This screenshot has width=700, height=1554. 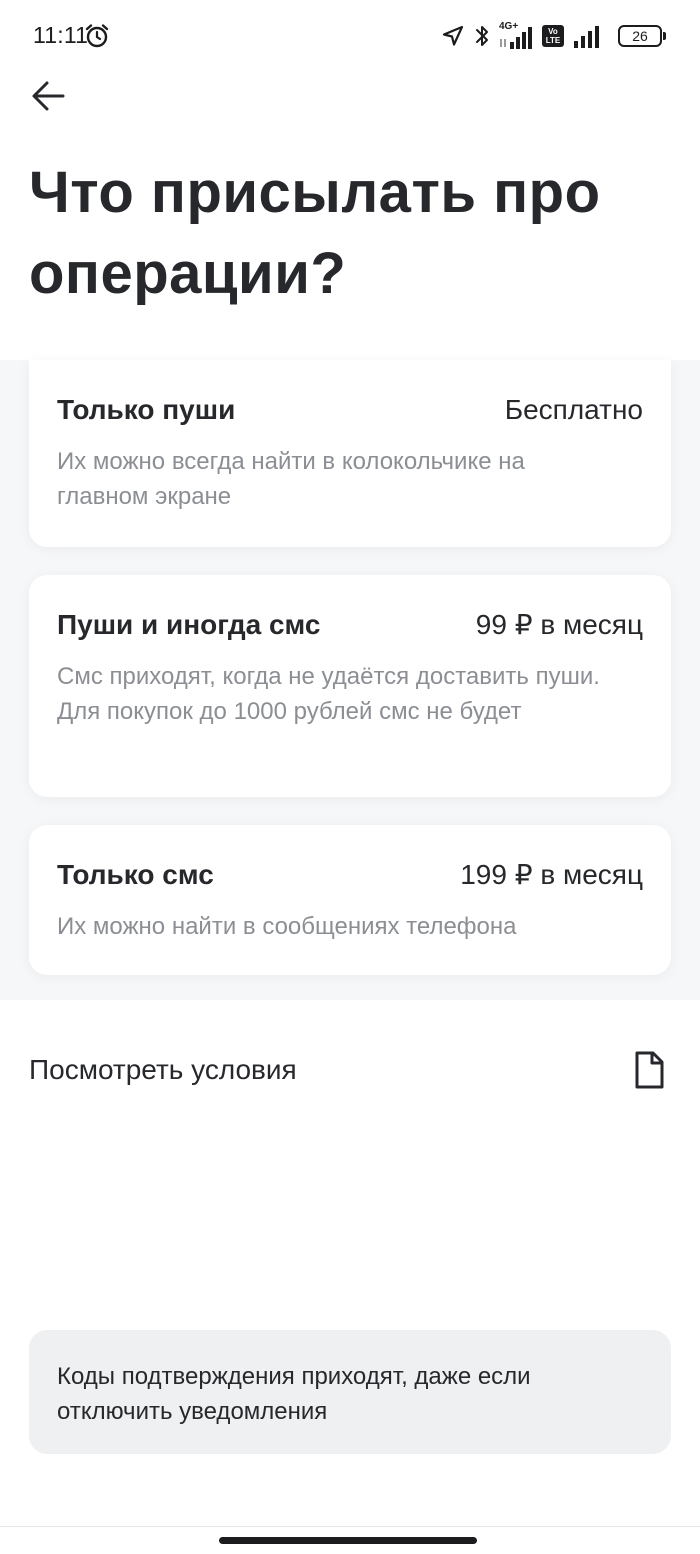 I want to click on option-price: Бесплатно, so click(x=573, y=409).